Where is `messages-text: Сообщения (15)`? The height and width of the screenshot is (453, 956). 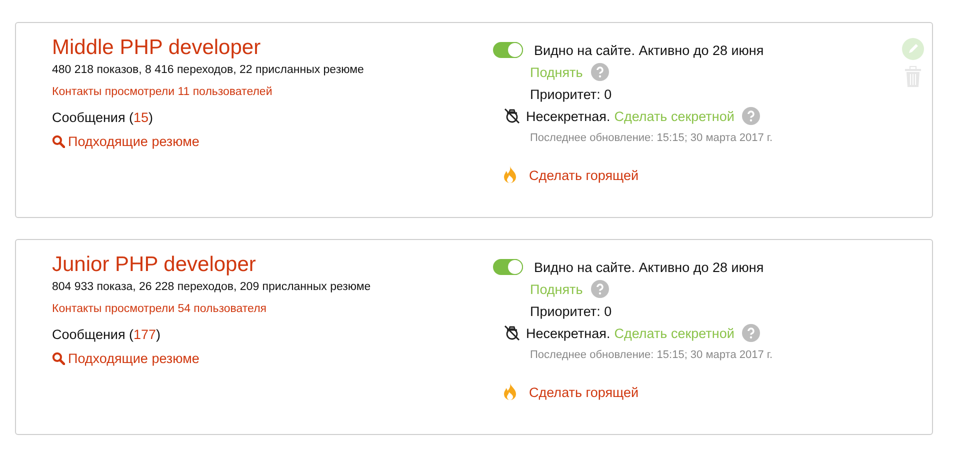
messages-text: Сообщения (15) is located at coordinates (103, 117).